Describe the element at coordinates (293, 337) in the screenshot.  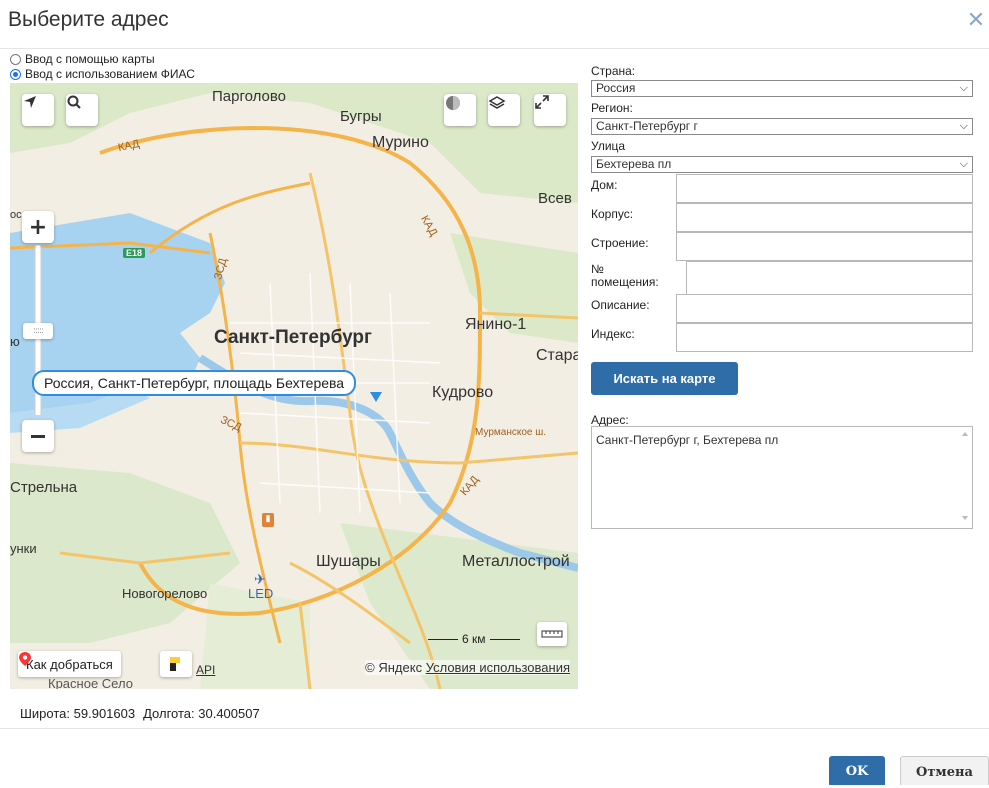
I see `map-label-spb: Санкт-Петербург` at that location.